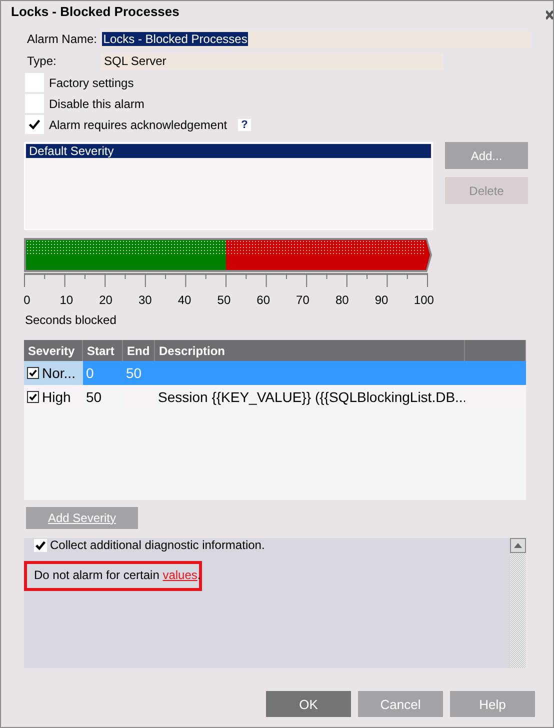  Describe the element at coordinates (244, 124) in the screenshot. I see `help-button: ?` at that location.